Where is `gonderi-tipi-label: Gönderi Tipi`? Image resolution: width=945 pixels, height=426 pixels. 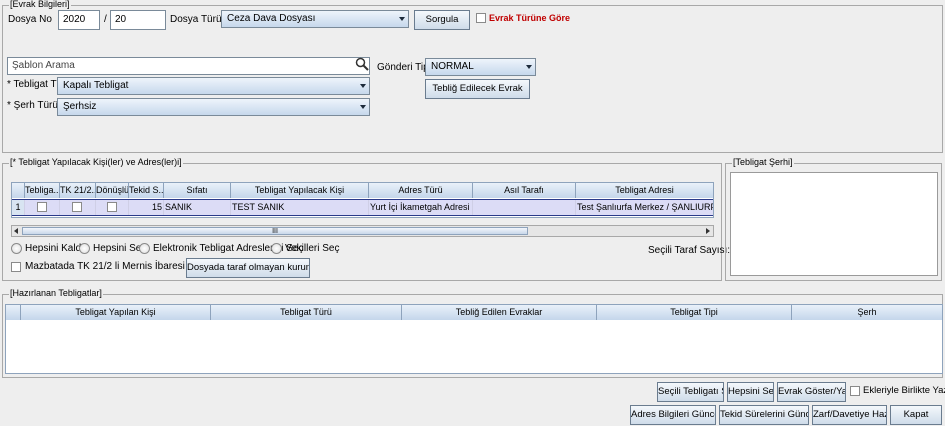 gonderi-tipi-label: Gönderi Tipi is located at coordinates (404, 67).